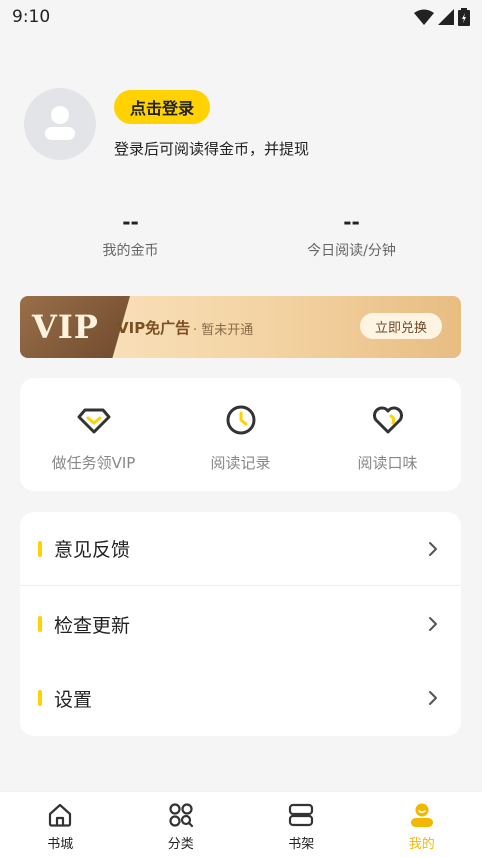  I want to click on stat-coins: -- 我的金币, so click(130, 238).